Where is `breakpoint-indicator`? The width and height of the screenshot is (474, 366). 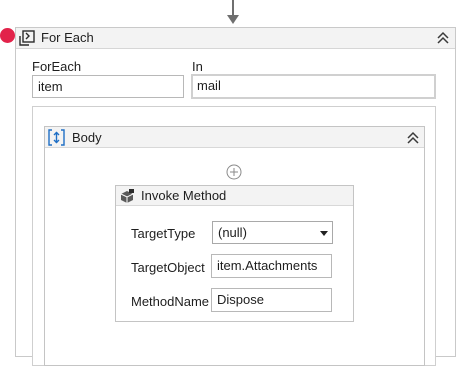
breakpoint-indicator is located at coordinates (7, 35).